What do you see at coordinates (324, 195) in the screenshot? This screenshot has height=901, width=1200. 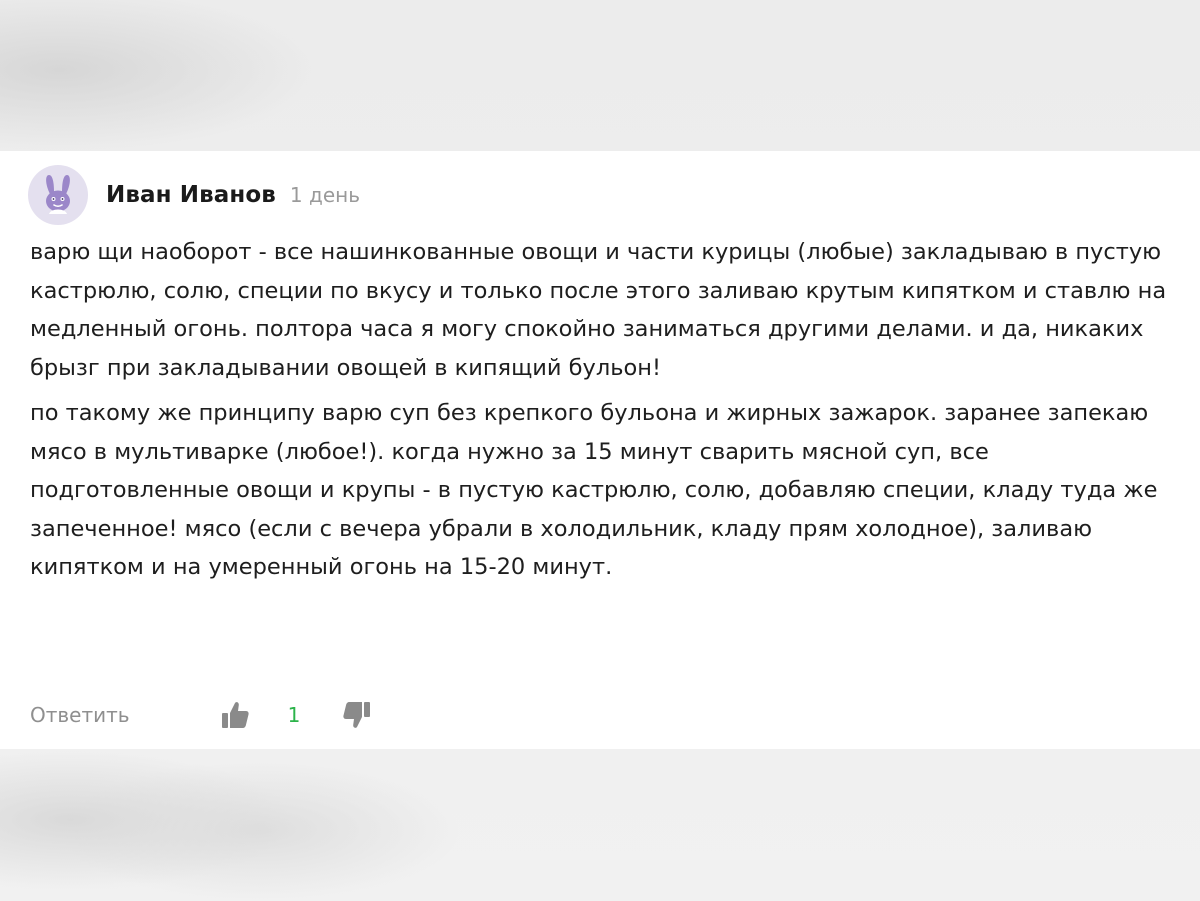 I see `comment-timestamp: 1 день` at bounding box center [324, 195].